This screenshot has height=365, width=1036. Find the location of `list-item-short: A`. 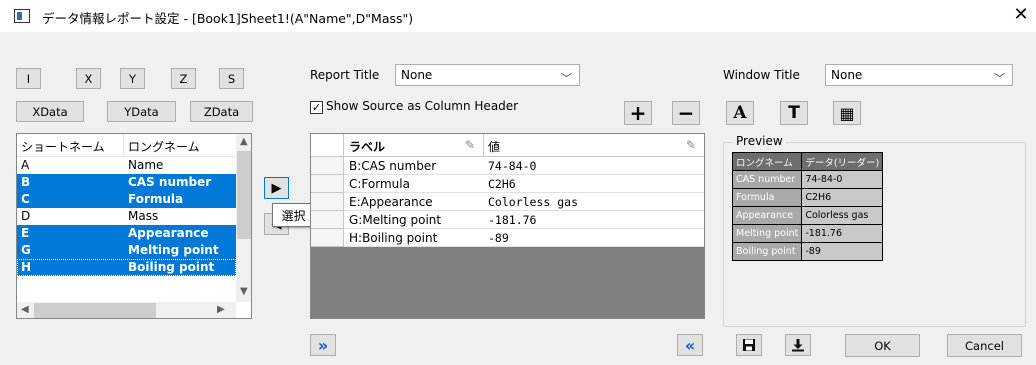

list-item-short: A is located at coordinates (25, 165).